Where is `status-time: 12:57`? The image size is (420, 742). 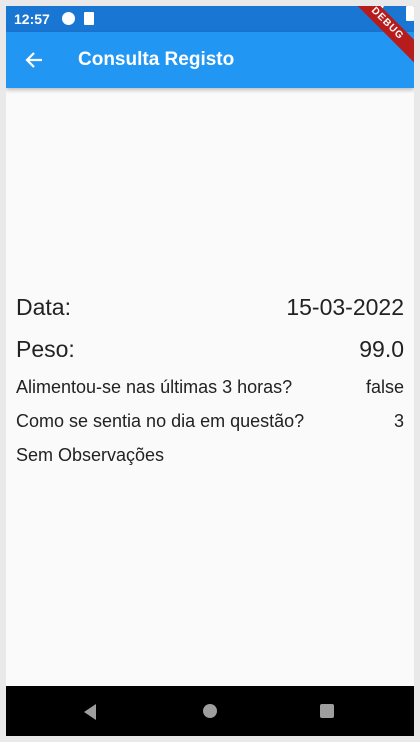 status-time: 12:57 is located at coordinates (32, 19).